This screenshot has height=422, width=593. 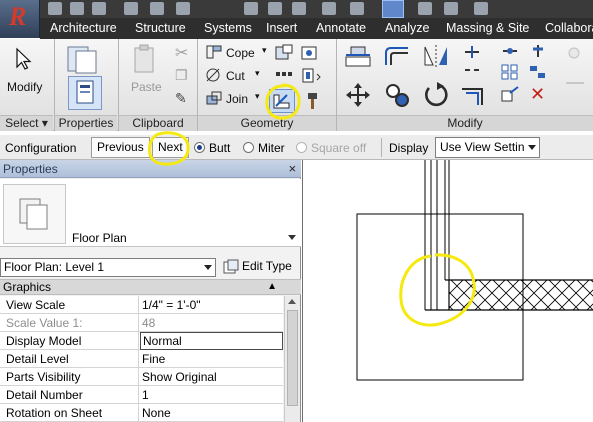 I want to click on open-icon, so click(x=55, y=8).